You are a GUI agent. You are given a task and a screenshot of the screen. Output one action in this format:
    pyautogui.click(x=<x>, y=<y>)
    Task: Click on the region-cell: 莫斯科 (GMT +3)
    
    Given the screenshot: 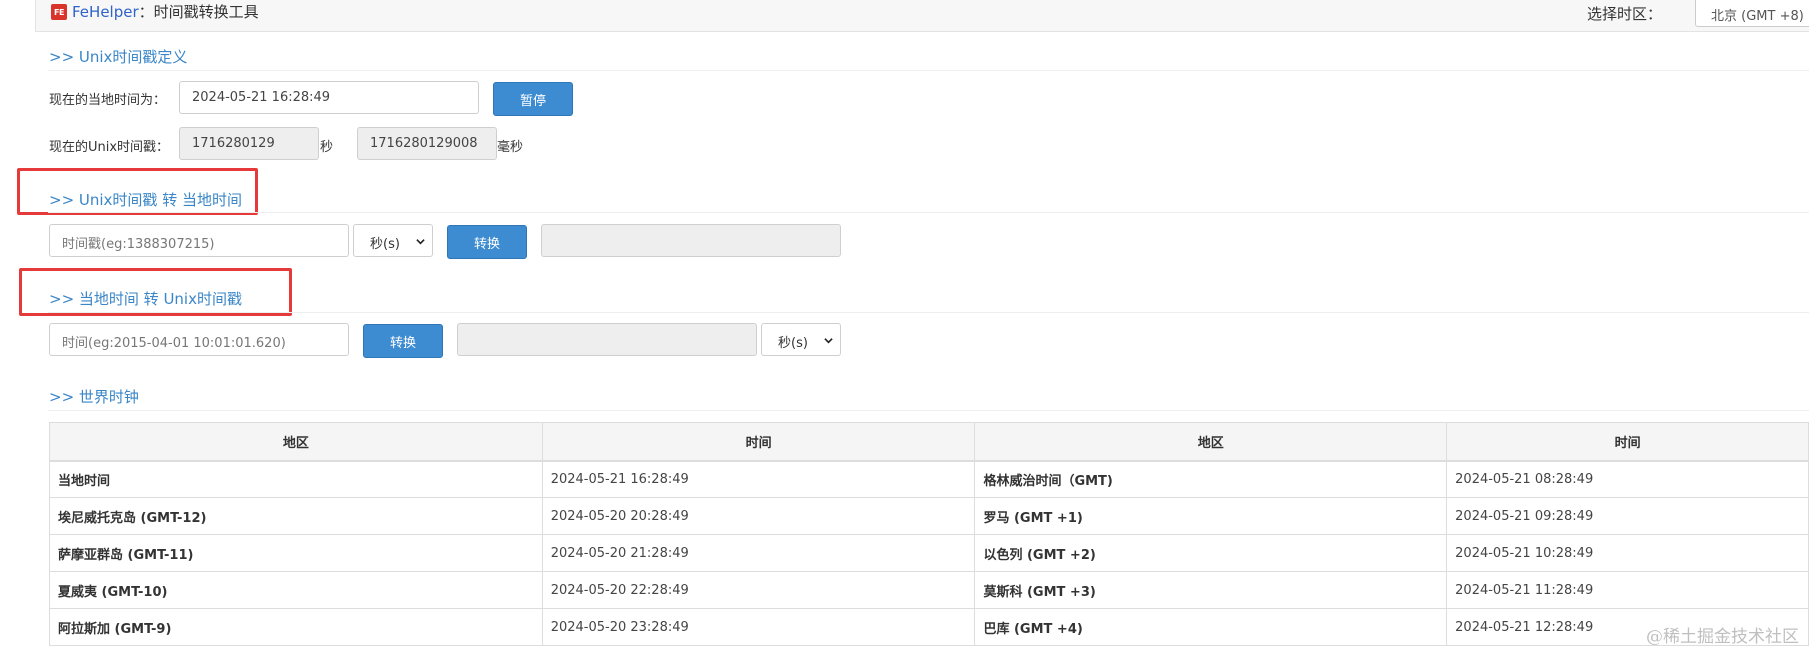 What is the action you would take?
    pyautogui.click(x=1211, y=590)
    